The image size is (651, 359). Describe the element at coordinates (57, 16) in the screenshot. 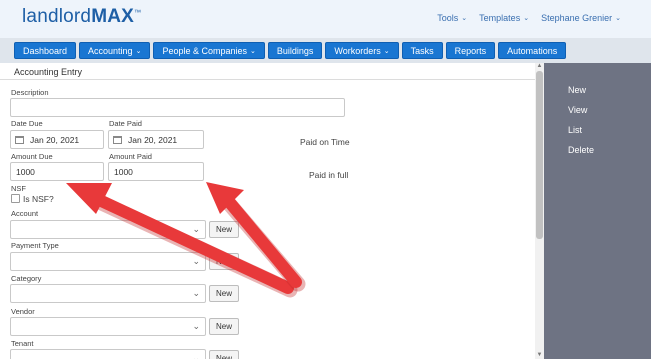

I see `logo-light-text: landlord` at that location.